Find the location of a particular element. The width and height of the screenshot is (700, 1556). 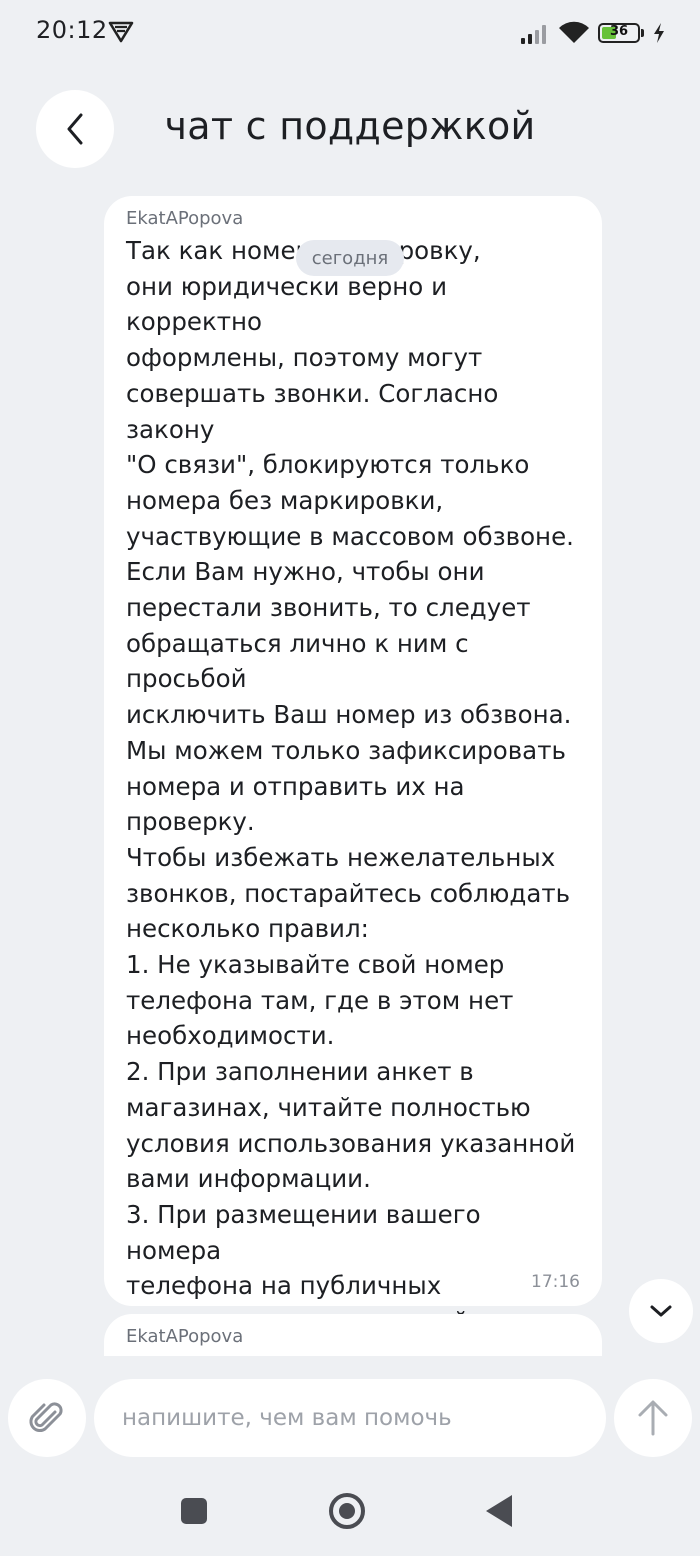

message-bubble: EkatAPopova is located at coordinates (353, 1335).